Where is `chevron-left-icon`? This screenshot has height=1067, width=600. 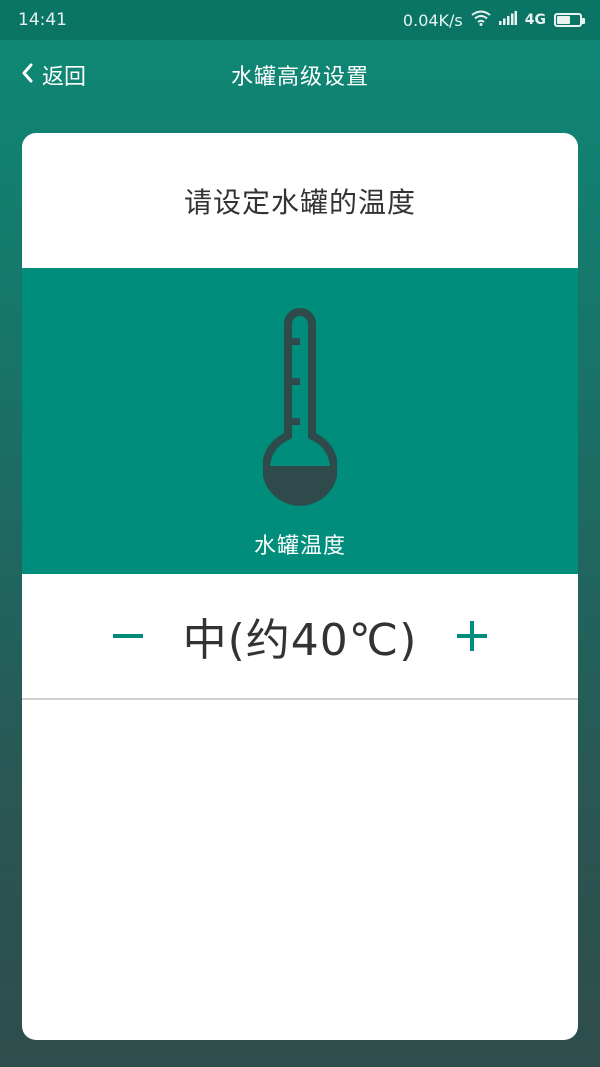 chevron-left-icon is located at coordinates (27, 75).